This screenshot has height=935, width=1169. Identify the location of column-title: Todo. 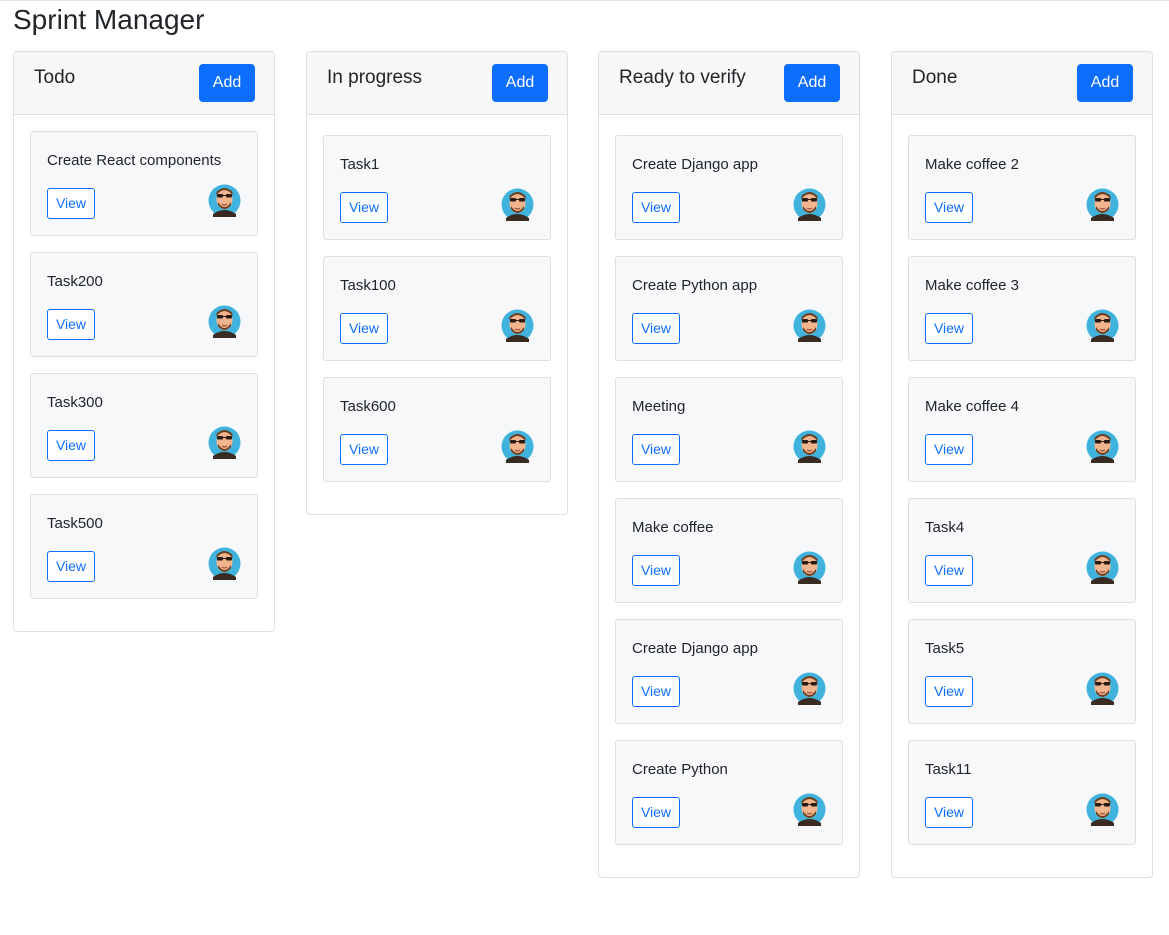
(55, 77).